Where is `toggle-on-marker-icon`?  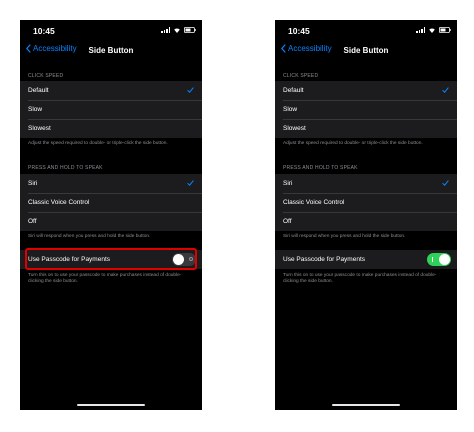
toggle-on-marker-icon is located at coordinates (432, 259).